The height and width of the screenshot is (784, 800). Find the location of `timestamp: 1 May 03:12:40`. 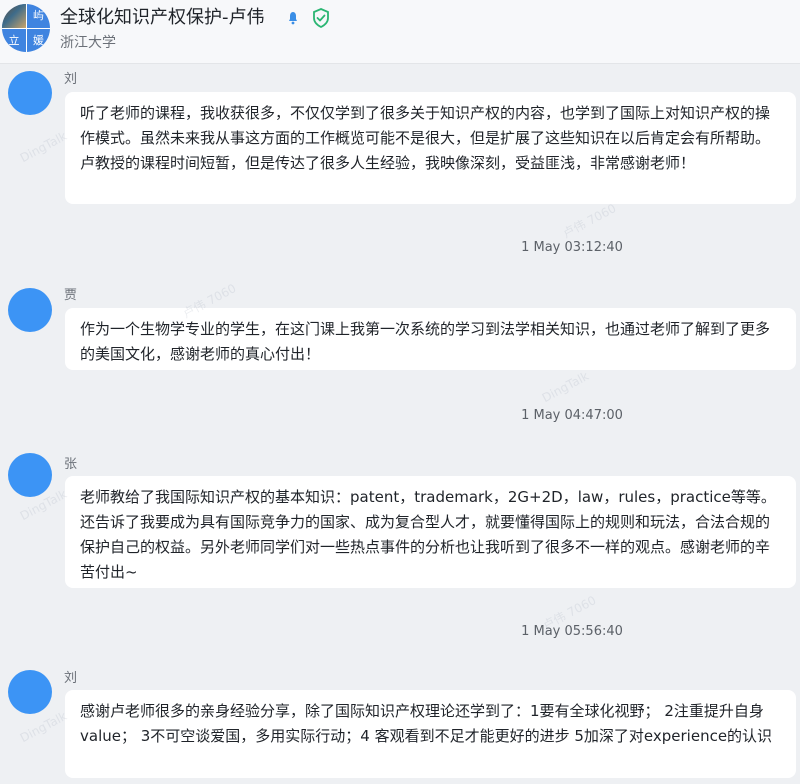

timestamp: 1 May 03:12:40 is located at coordinates (572, 247).